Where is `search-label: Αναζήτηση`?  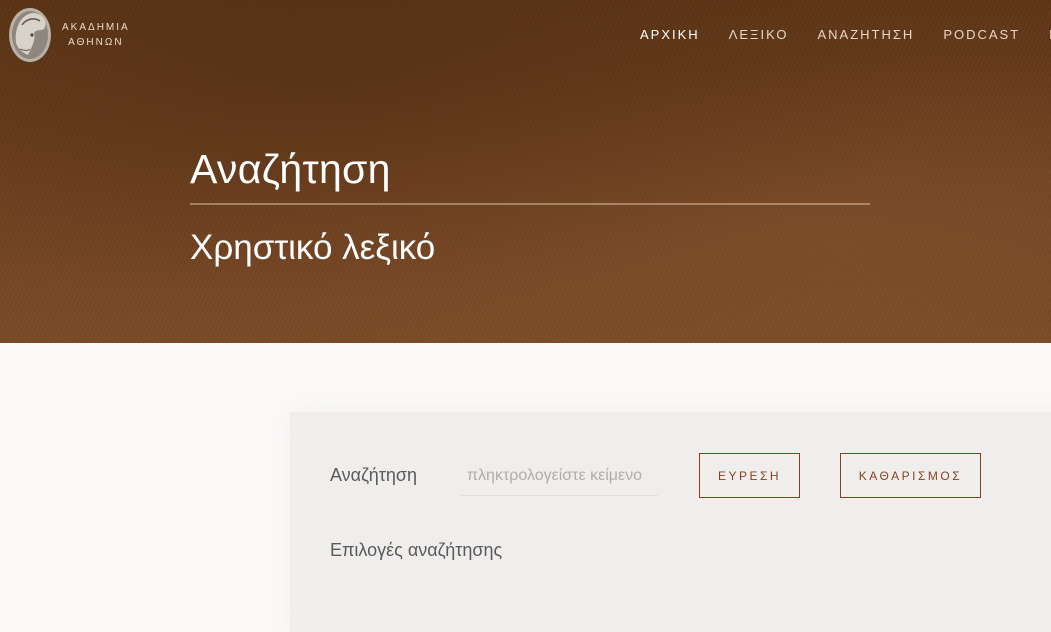 search-label: Αναζήτηση is located at coordinates (373, 475).